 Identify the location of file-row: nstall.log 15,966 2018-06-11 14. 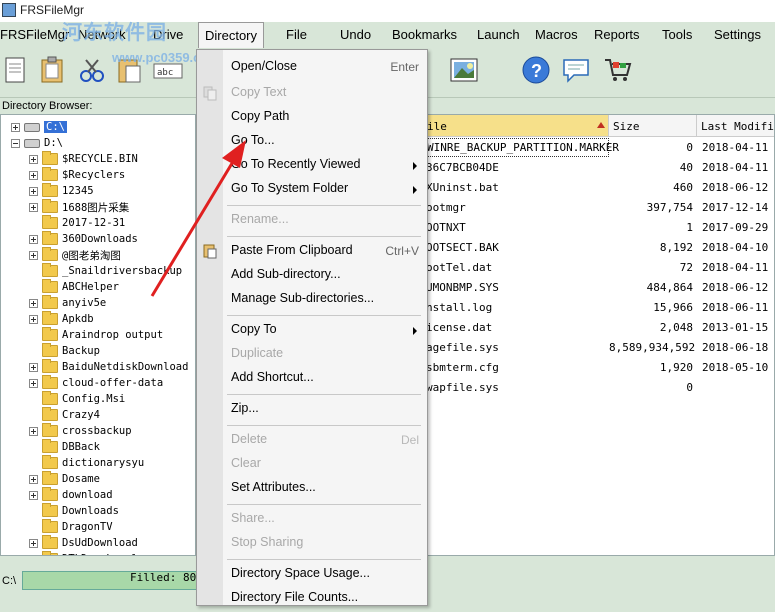
(598, 307).